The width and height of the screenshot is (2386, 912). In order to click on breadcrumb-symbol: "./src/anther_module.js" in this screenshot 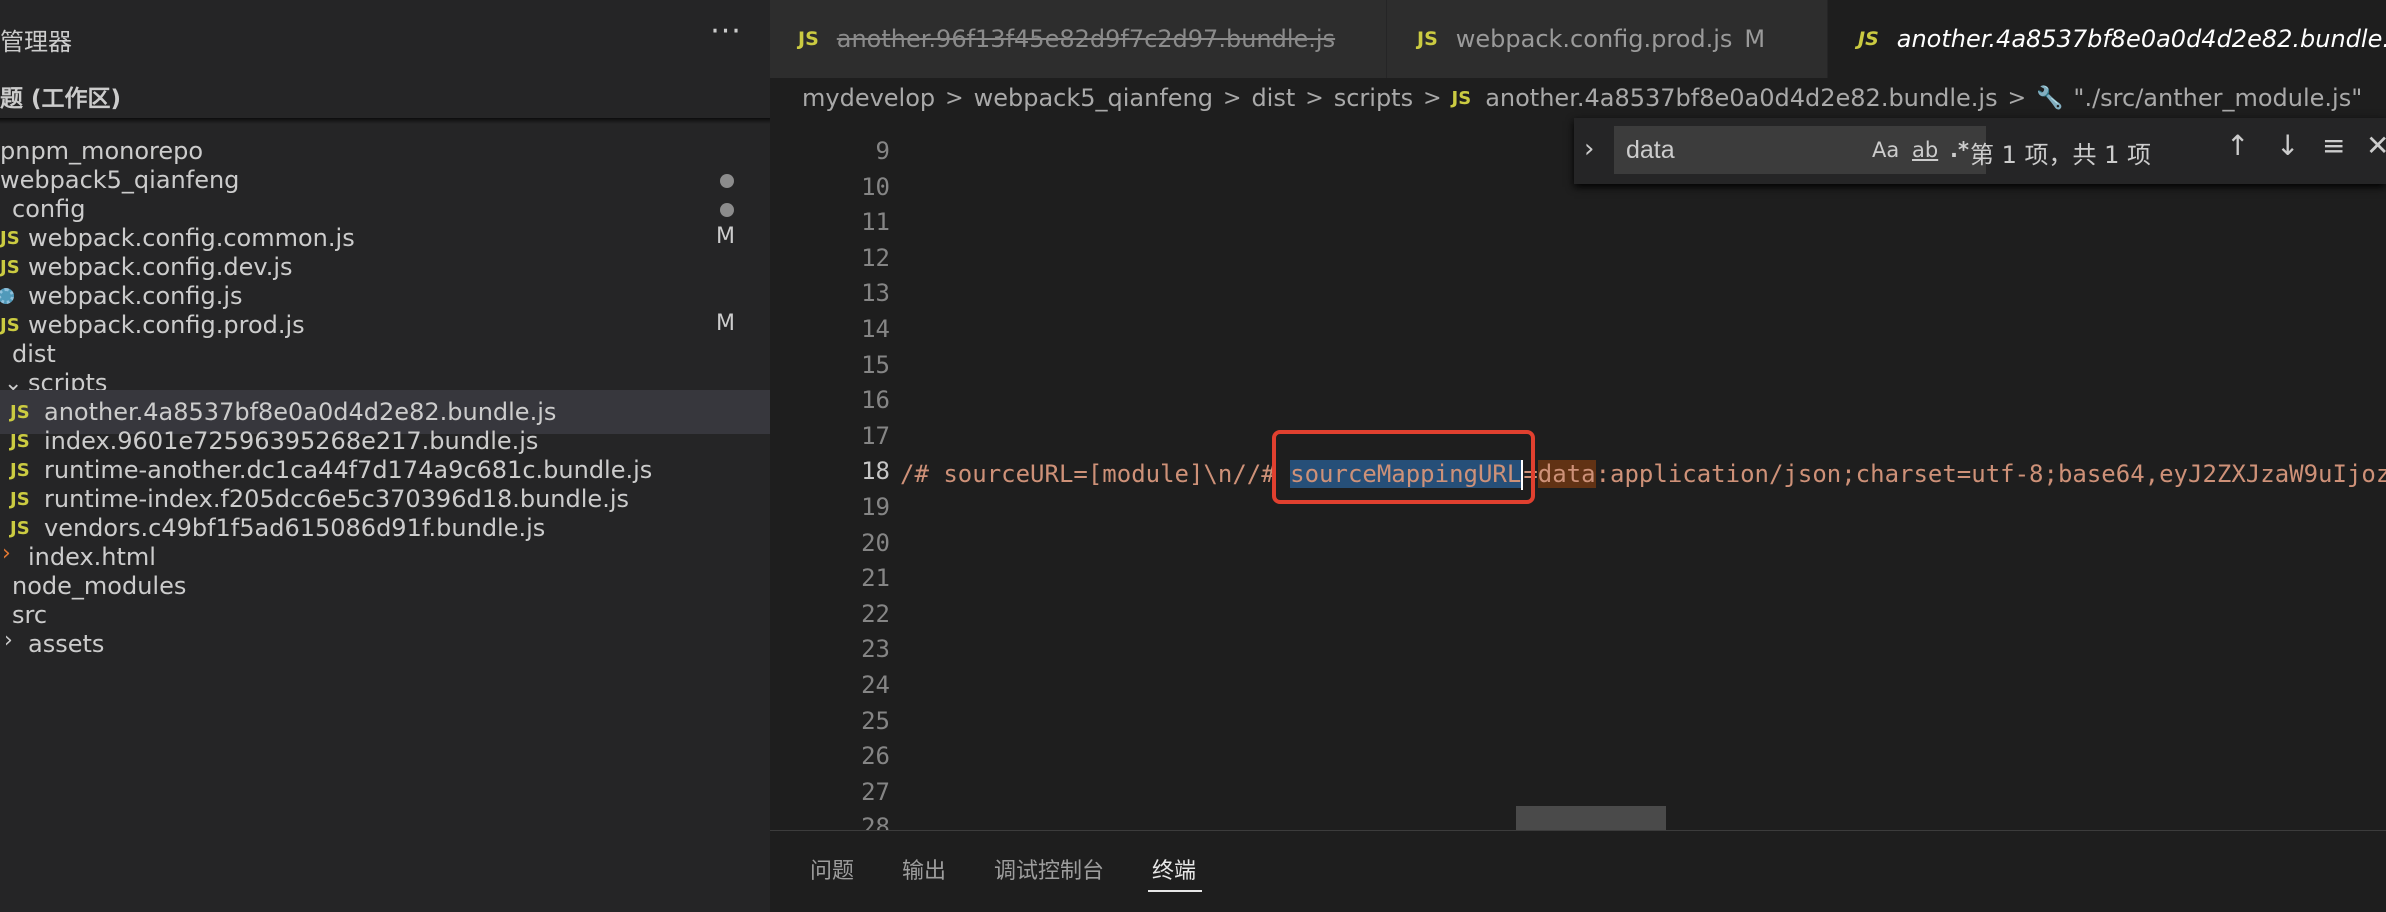, I will do `click(2217, 98)`.